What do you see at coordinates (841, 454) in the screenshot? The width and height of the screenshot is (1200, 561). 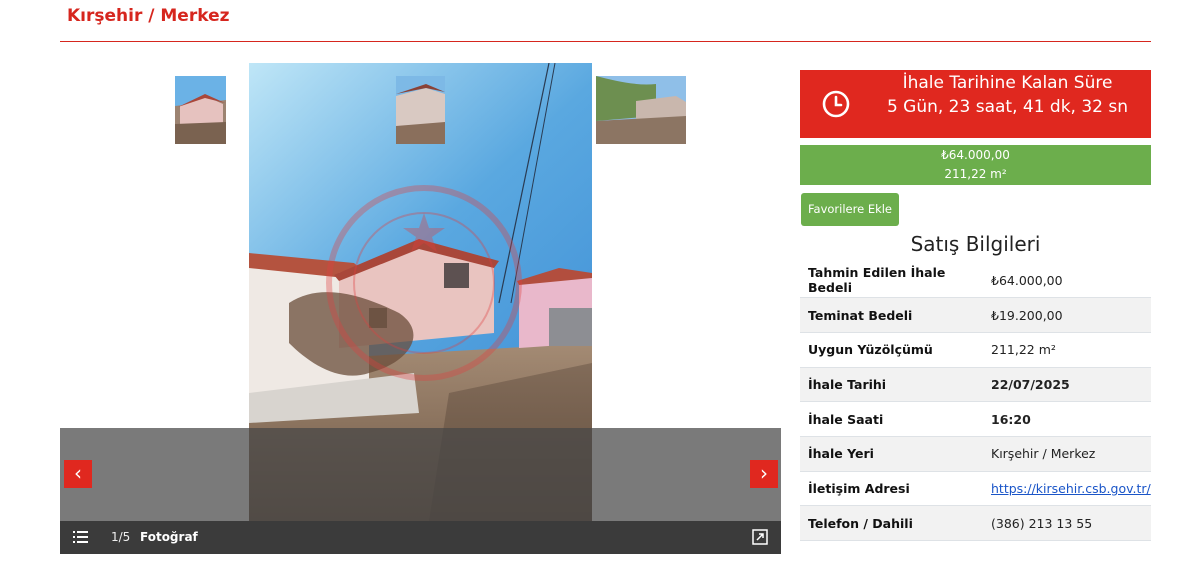 I see `row-label: İhale Yeri` at bounding box center [841, 454].